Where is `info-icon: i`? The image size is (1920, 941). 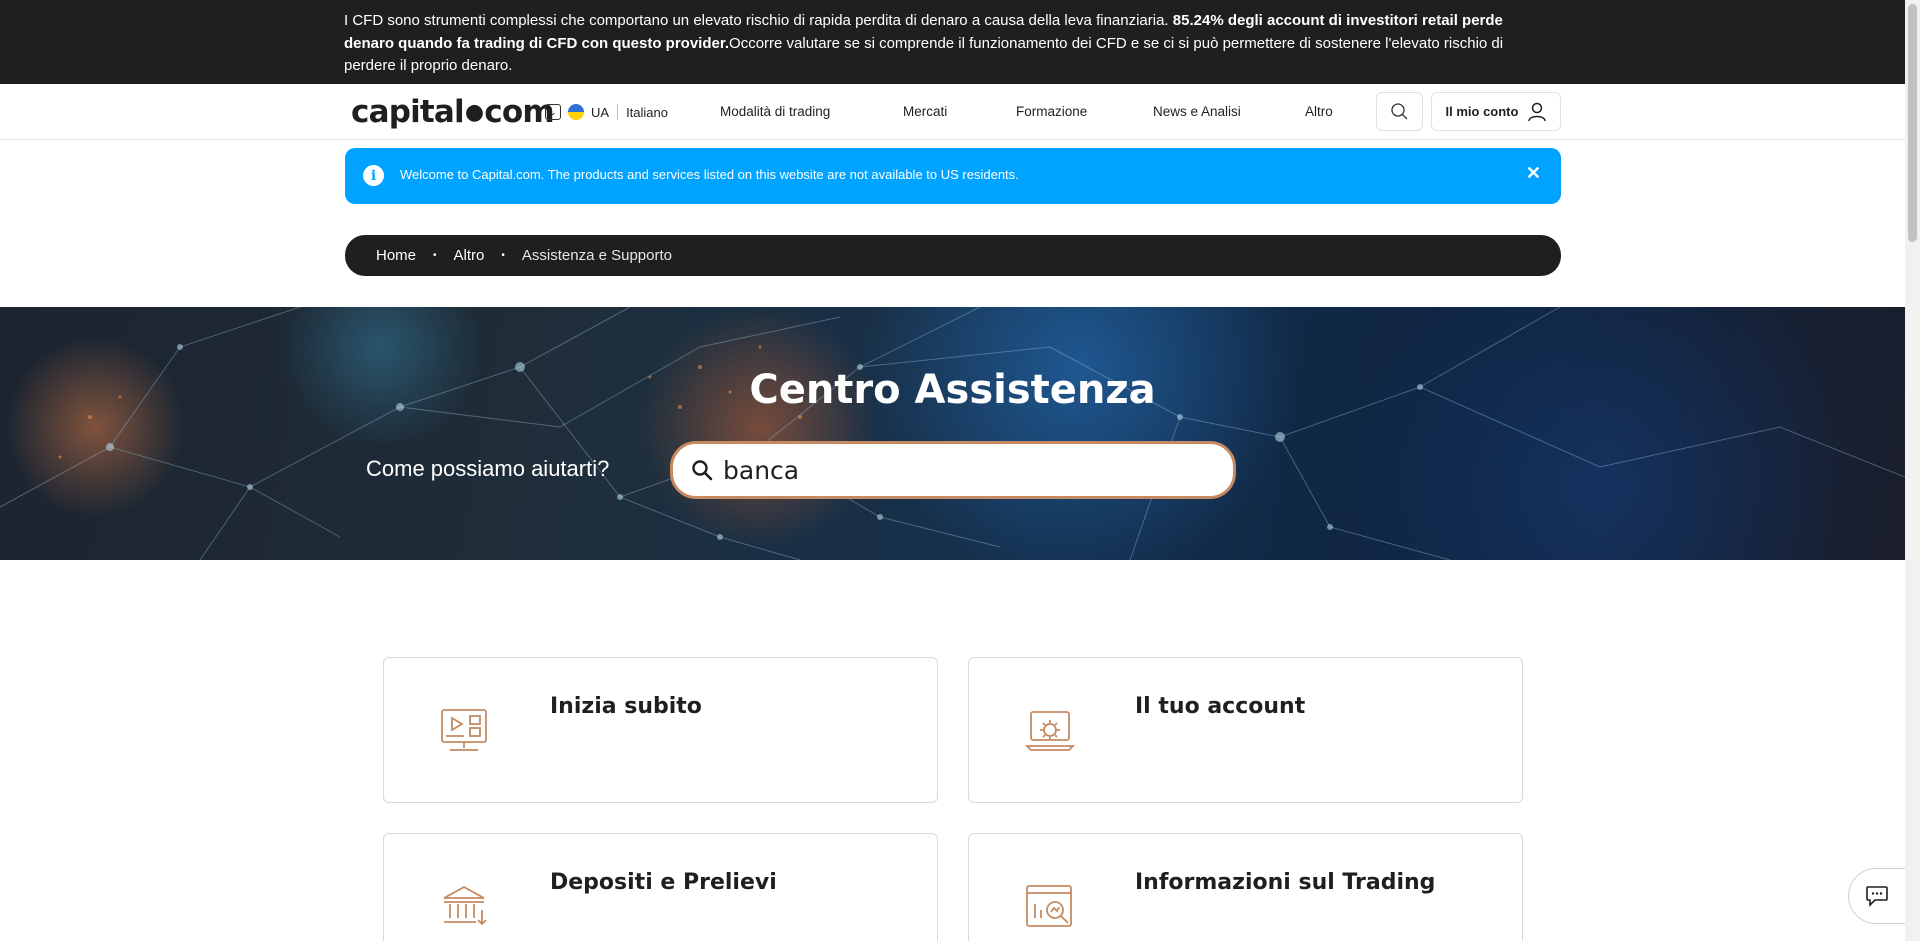 info-icon: i is located at coordinates (373, 175).